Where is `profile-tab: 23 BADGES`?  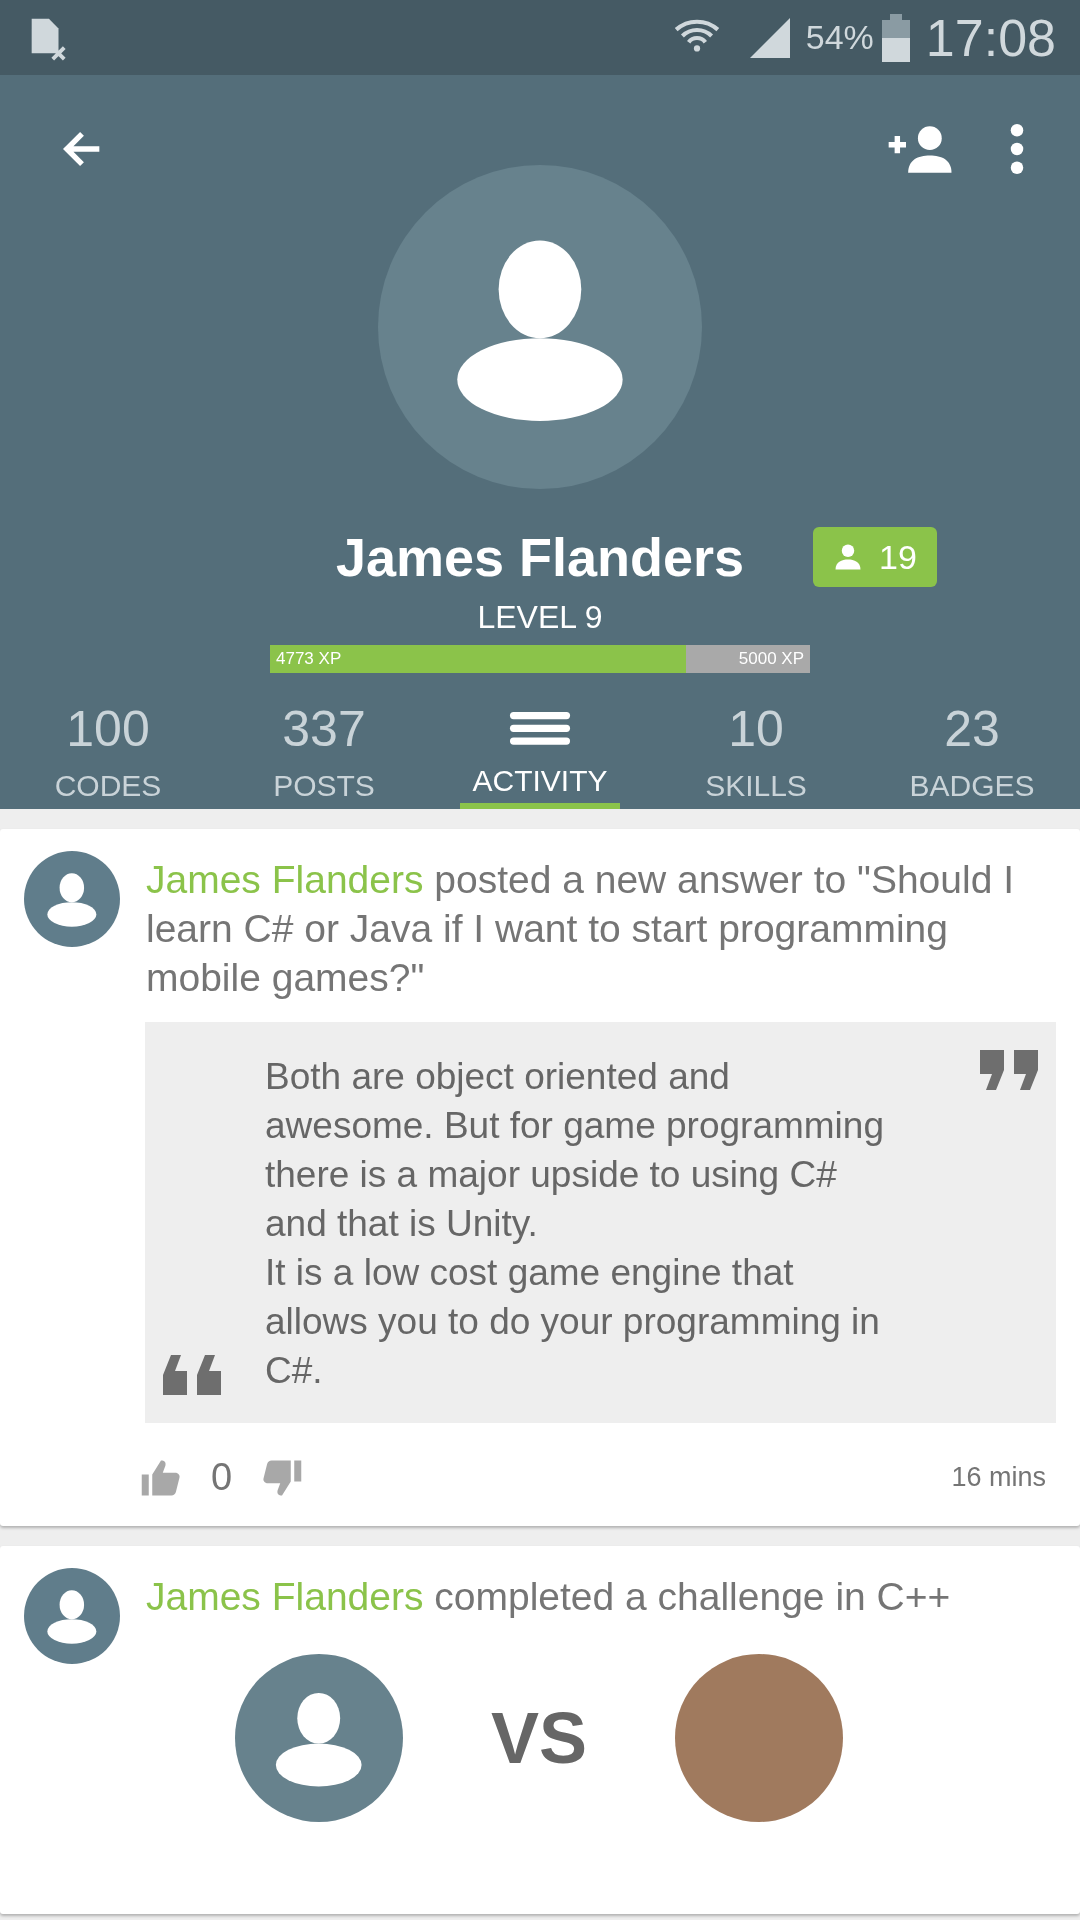
profile-tab: 23 BADGES is located at coordinates (972, 748).